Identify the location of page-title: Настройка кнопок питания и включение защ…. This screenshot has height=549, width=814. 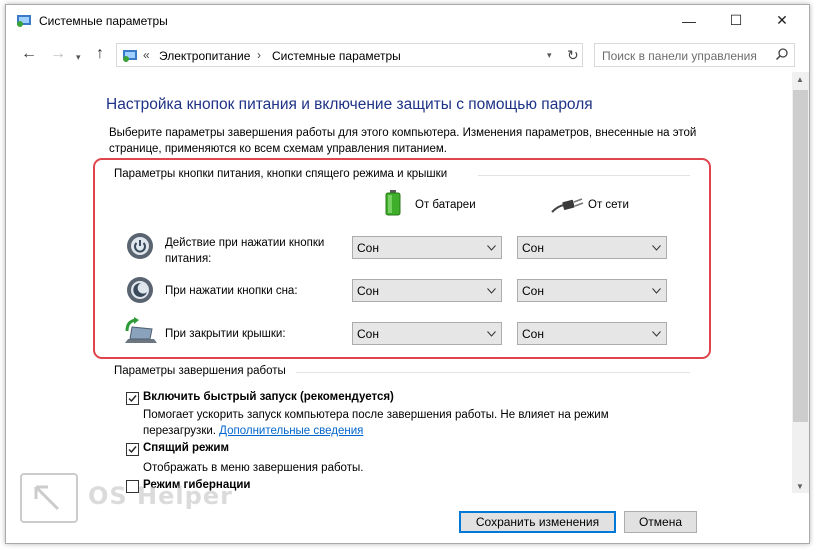
(349, 104).